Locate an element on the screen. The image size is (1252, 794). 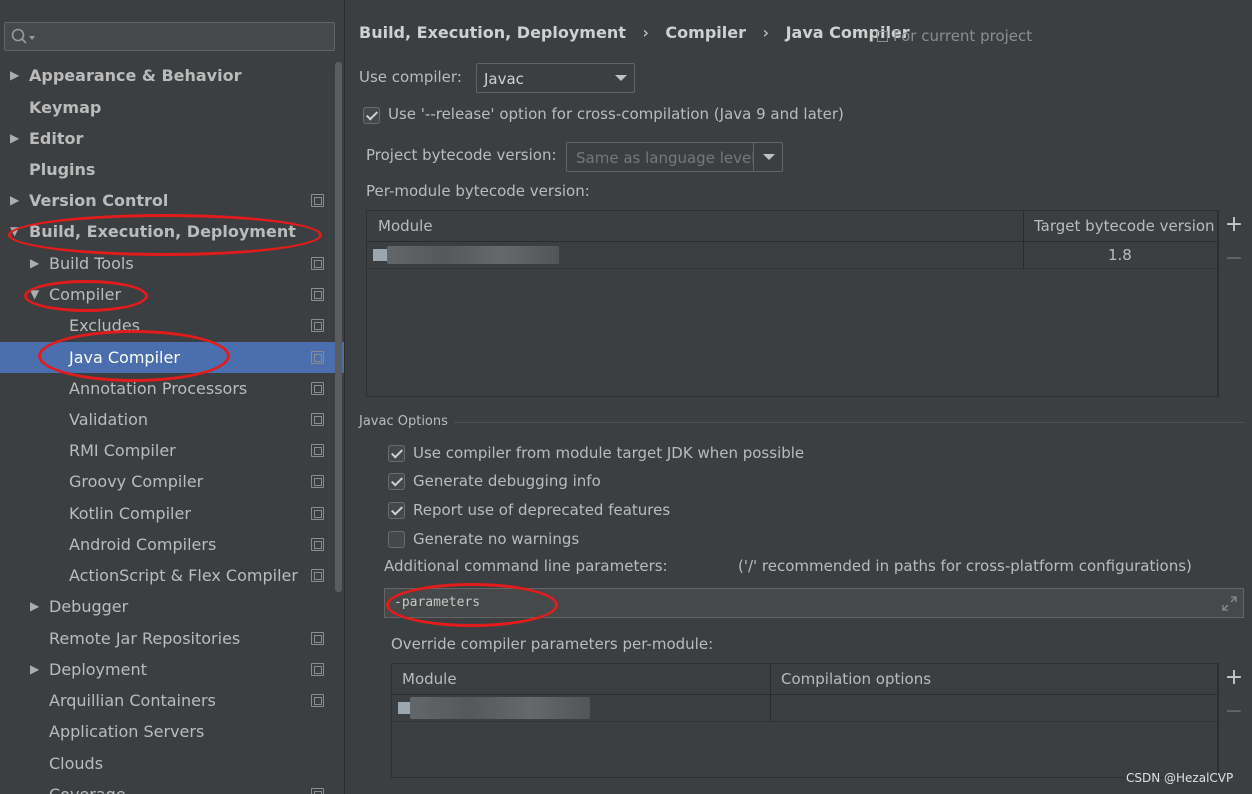
column-header-target-bytecode: Target bytecode version is located at coordinates (1124, 226).